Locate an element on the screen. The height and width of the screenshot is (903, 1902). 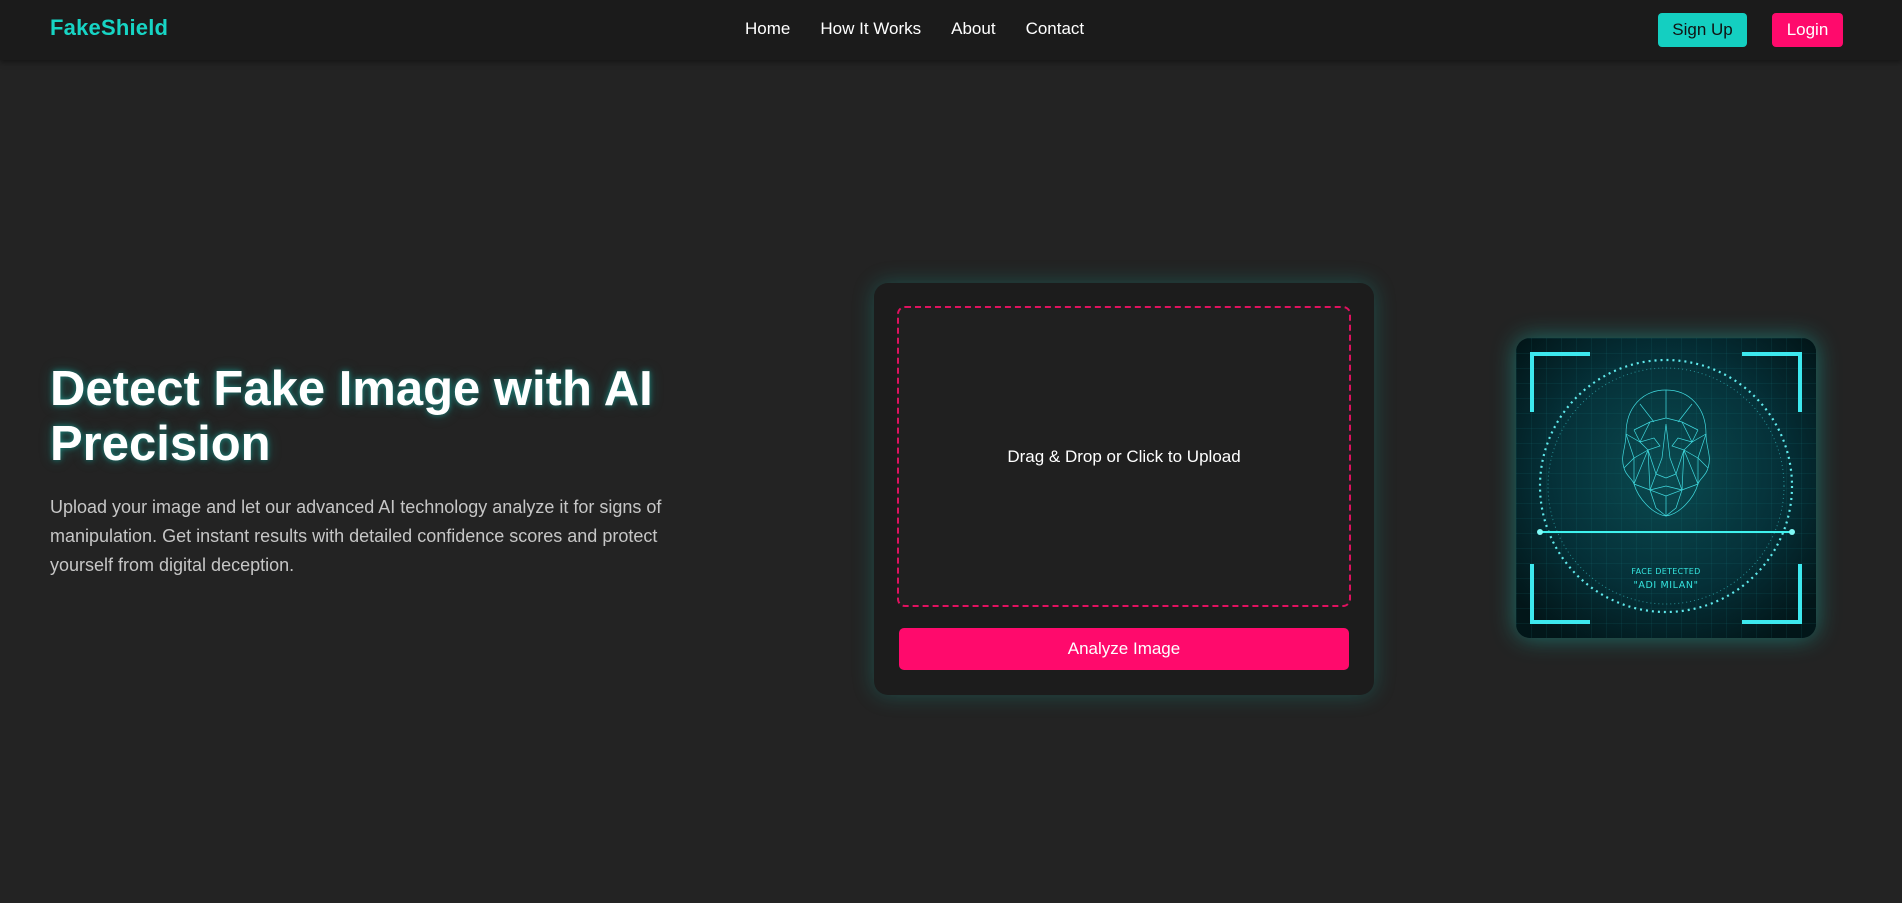
nav-link-about: About is located at coordinates (973, 29).